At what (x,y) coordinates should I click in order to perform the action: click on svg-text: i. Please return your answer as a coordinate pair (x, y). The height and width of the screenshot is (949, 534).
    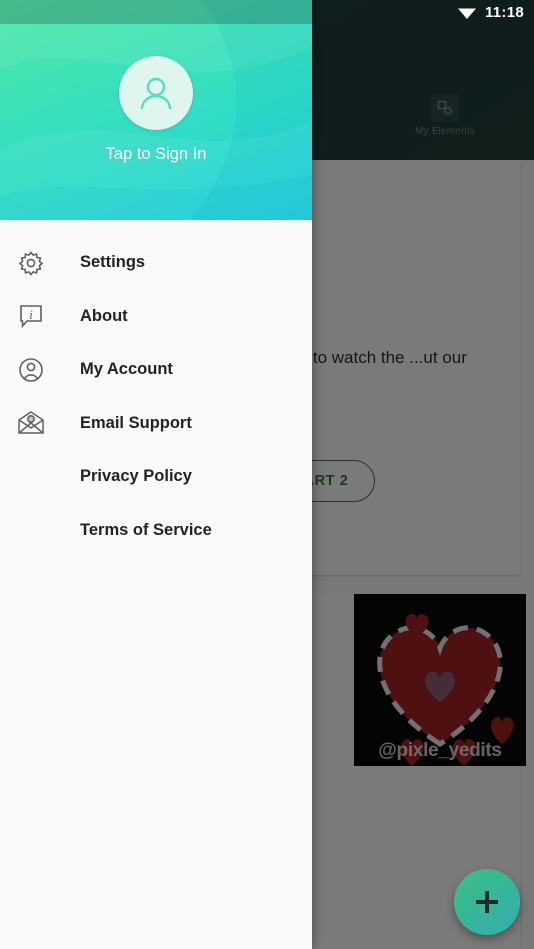
    Looking at the image, I should click on (31, 314).